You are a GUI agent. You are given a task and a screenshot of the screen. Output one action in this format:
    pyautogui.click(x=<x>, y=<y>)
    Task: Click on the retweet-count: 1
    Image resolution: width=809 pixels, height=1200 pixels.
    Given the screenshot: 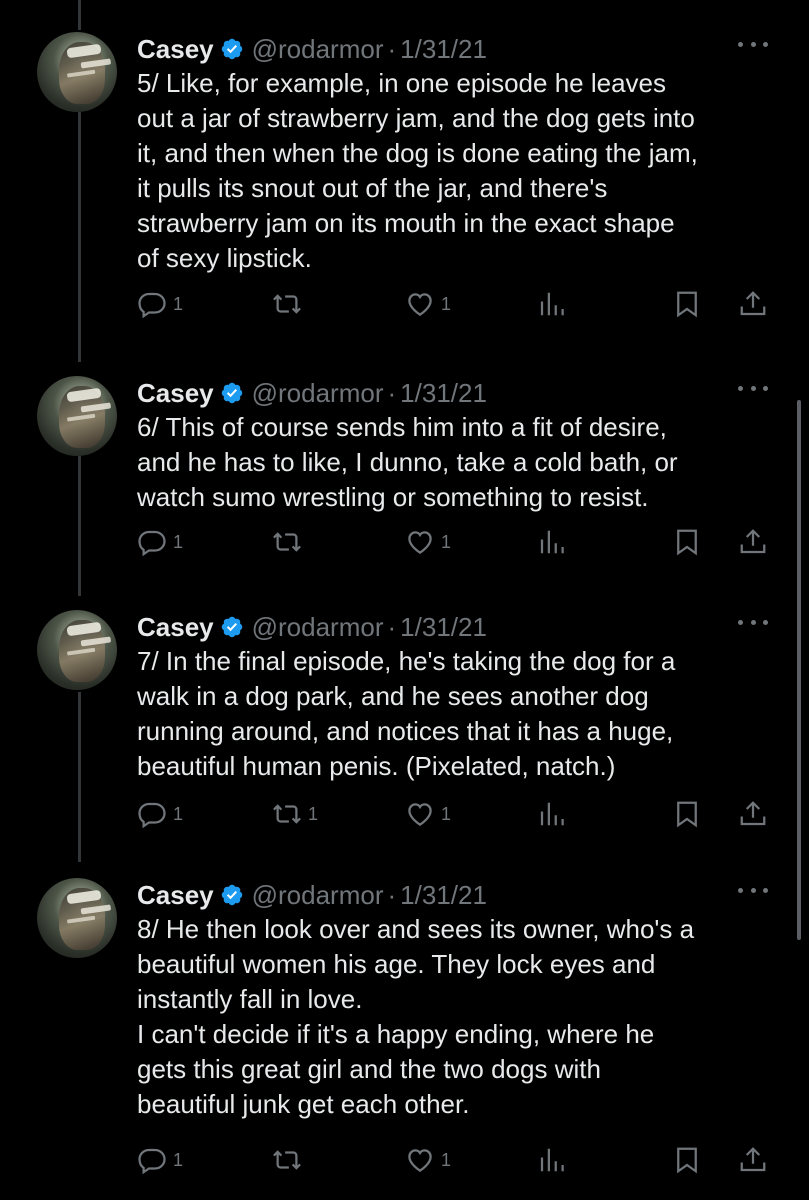 What is the action you would take?
    pyautogui.click(x=313, y=813)
    